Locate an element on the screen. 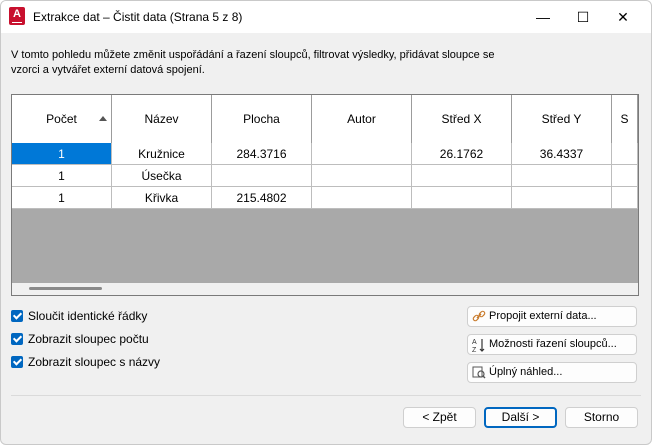  show-count-column-checkbox: Zobrazit sloupec počtu is located at coordinates (80, 339).